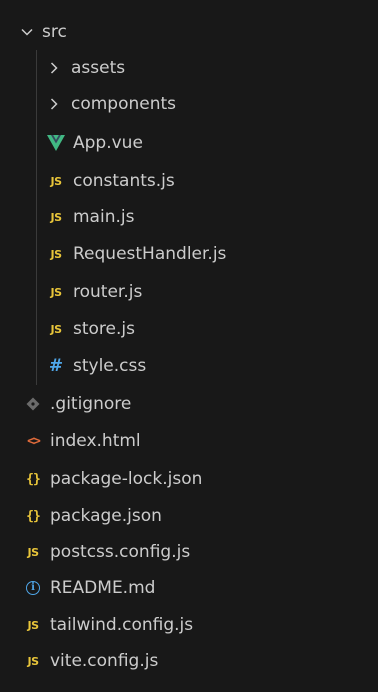  Describe the element at coordinates (106, 516) in the screenshot. I see `file-label: package.json` at that location.